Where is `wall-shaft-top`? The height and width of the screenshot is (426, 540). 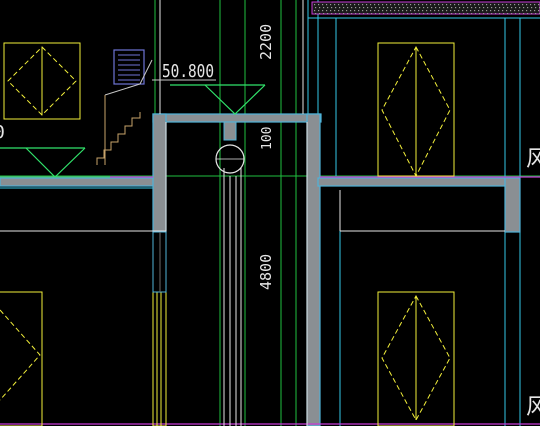 wall-shaft-top is located at coordinates (237, 118).